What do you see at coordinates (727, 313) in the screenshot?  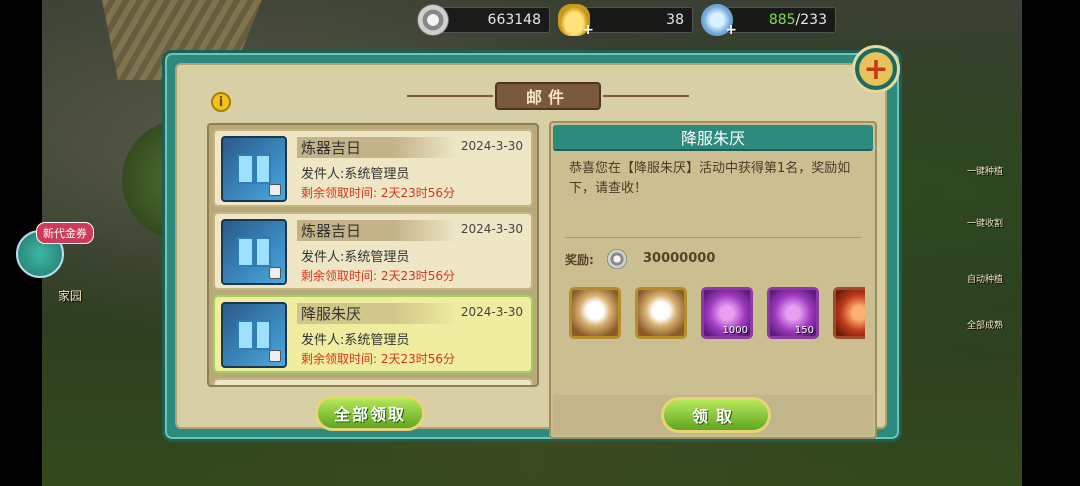 I see `reward-item-bag: 1000` at bounding box center [727, 313].